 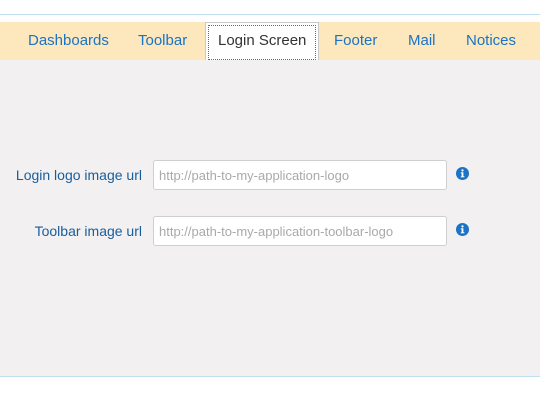 I want to click on tab-mail: Mail, so click(x=422, y=41).